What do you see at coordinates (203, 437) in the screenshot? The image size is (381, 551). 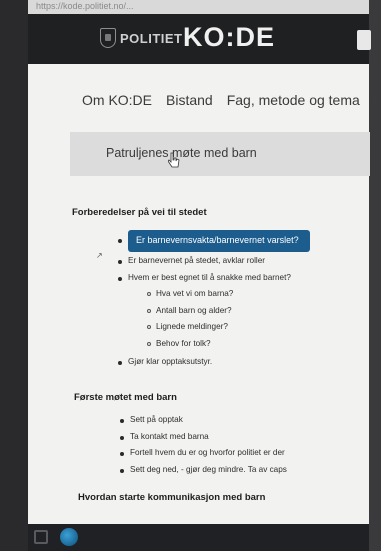 I see `list-item: Ta kontakt med barna` at bounding box center [203, 437].